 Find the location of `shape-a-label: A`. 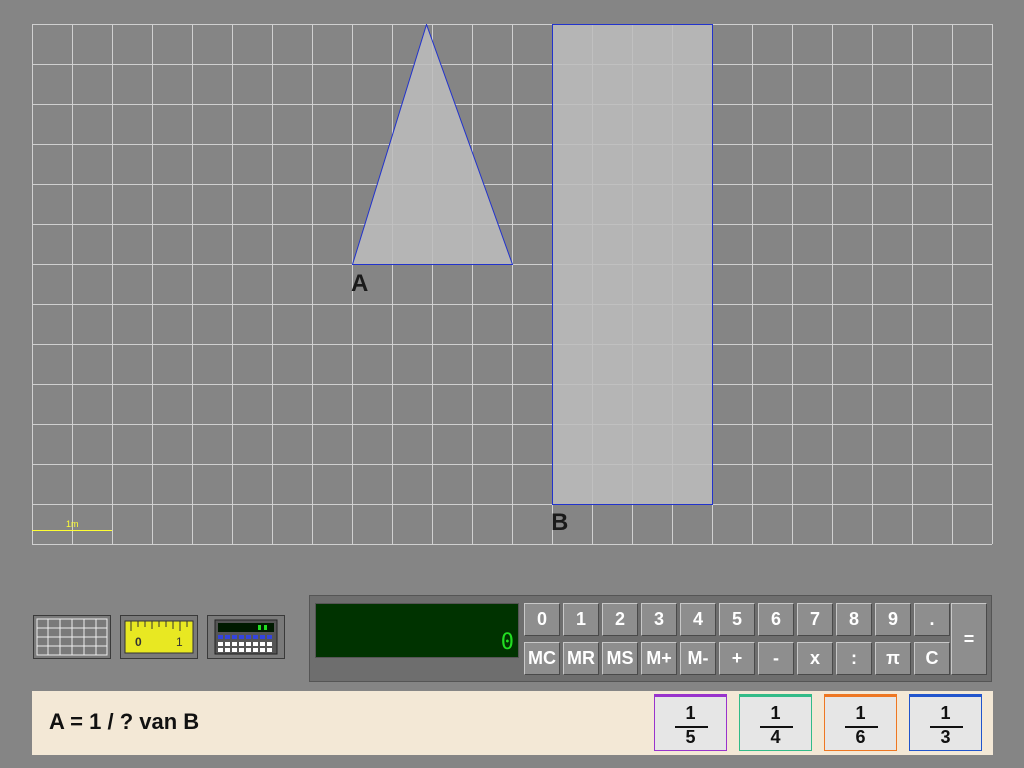

shape-a-label: A is located at coordinates (360, 283).